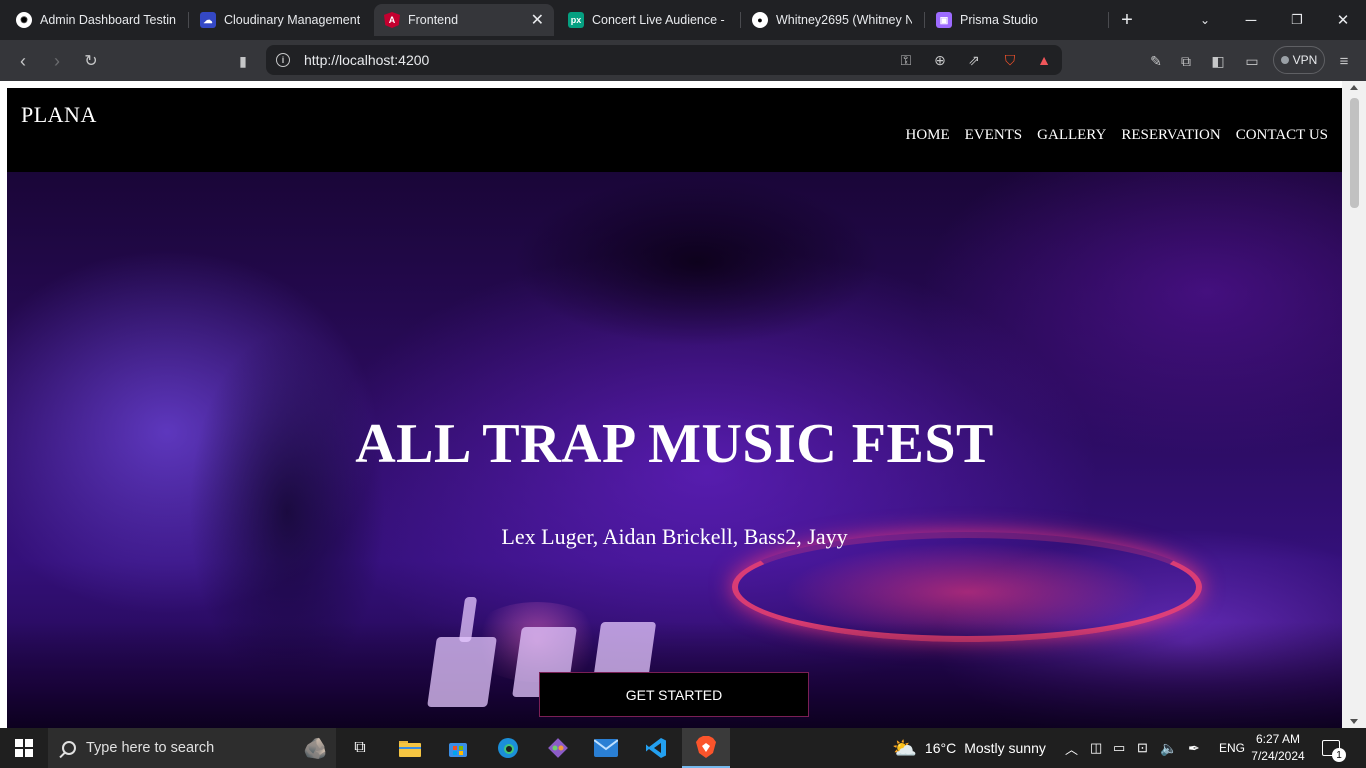  I want to click on tab-github: ● Whitney2695 (Whitney Na, so click(832, 20).